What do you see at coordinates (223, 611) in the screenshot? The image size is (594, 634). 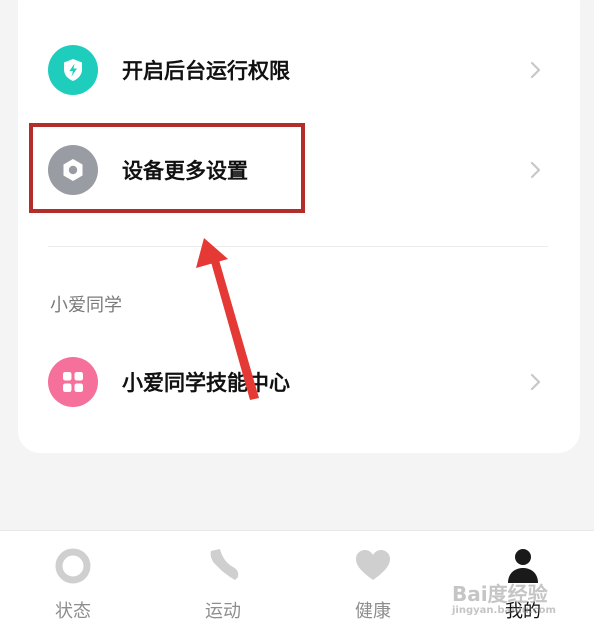 I see `tab-label: 运动` at bounding box center [223, 611].